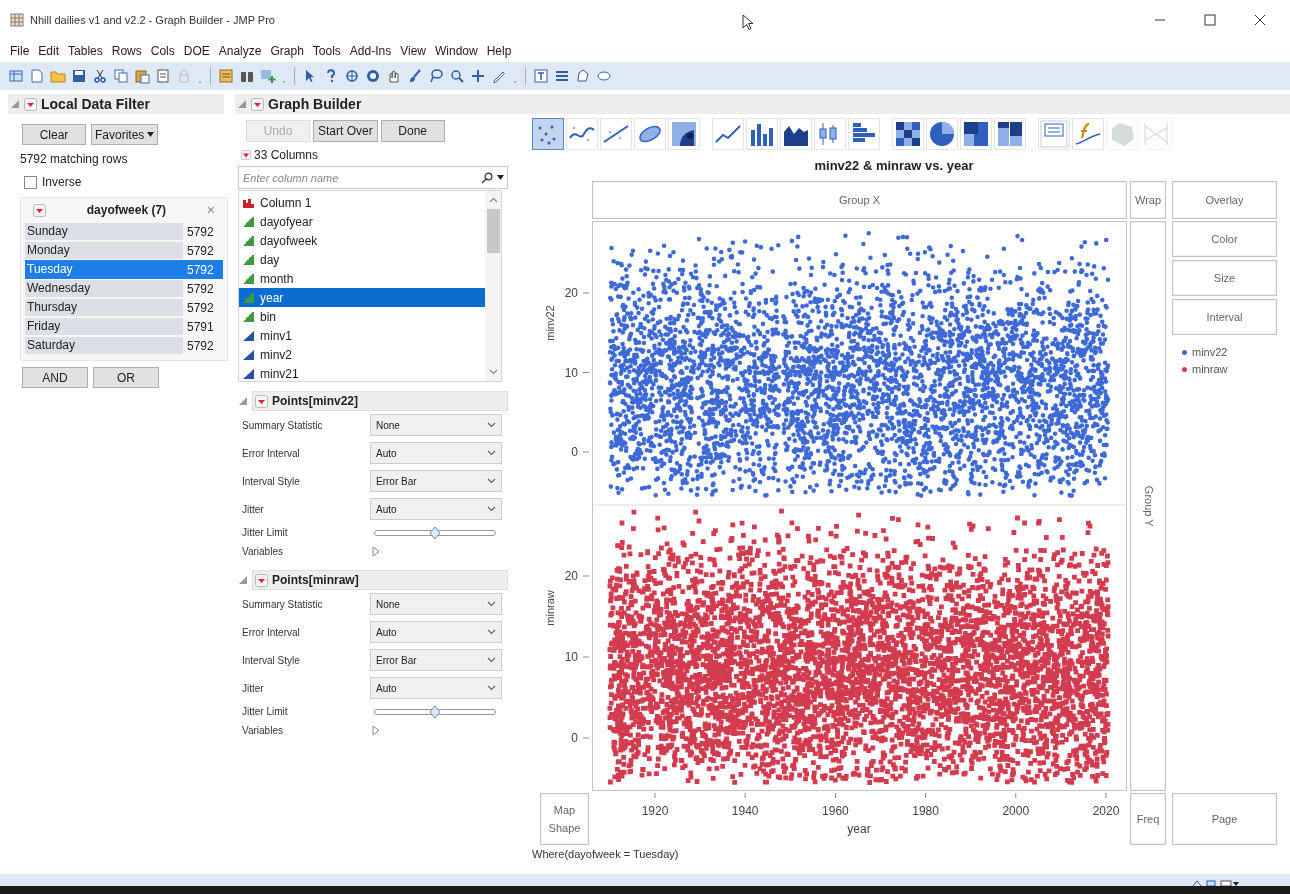 This screenshot has width=1290, height=894. Describe the element at coordinates (583, 76) in the screenshot. I see `polygon-icon` at that location.